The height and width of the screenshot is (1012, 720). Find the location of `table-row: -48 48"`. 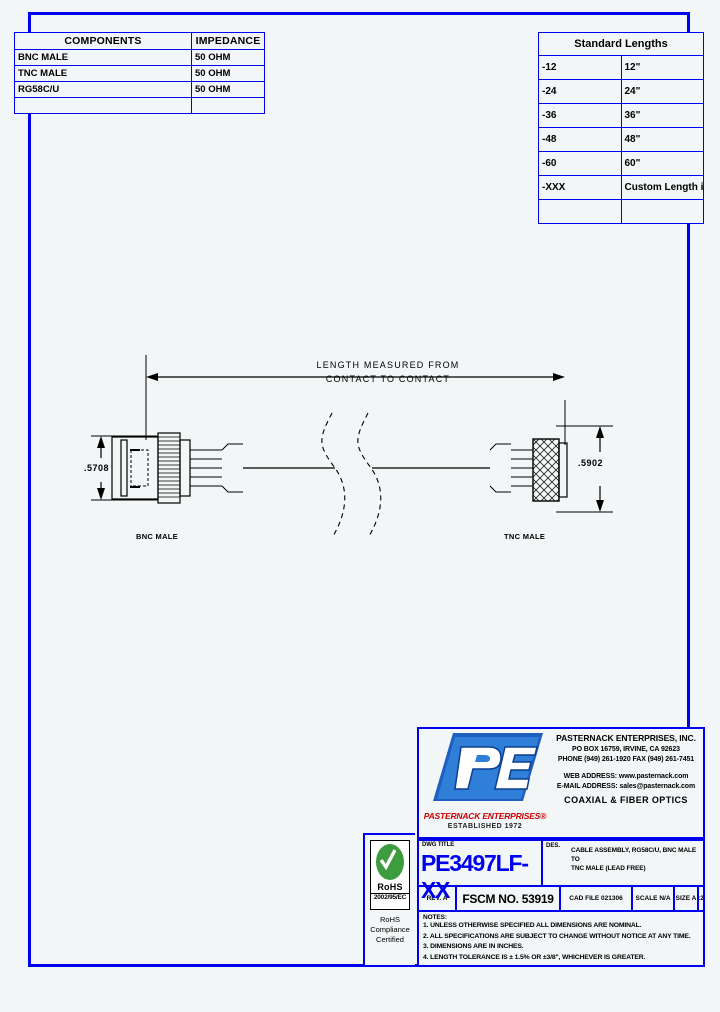

table-row: -48 48" is located at coordinates (621, 139).